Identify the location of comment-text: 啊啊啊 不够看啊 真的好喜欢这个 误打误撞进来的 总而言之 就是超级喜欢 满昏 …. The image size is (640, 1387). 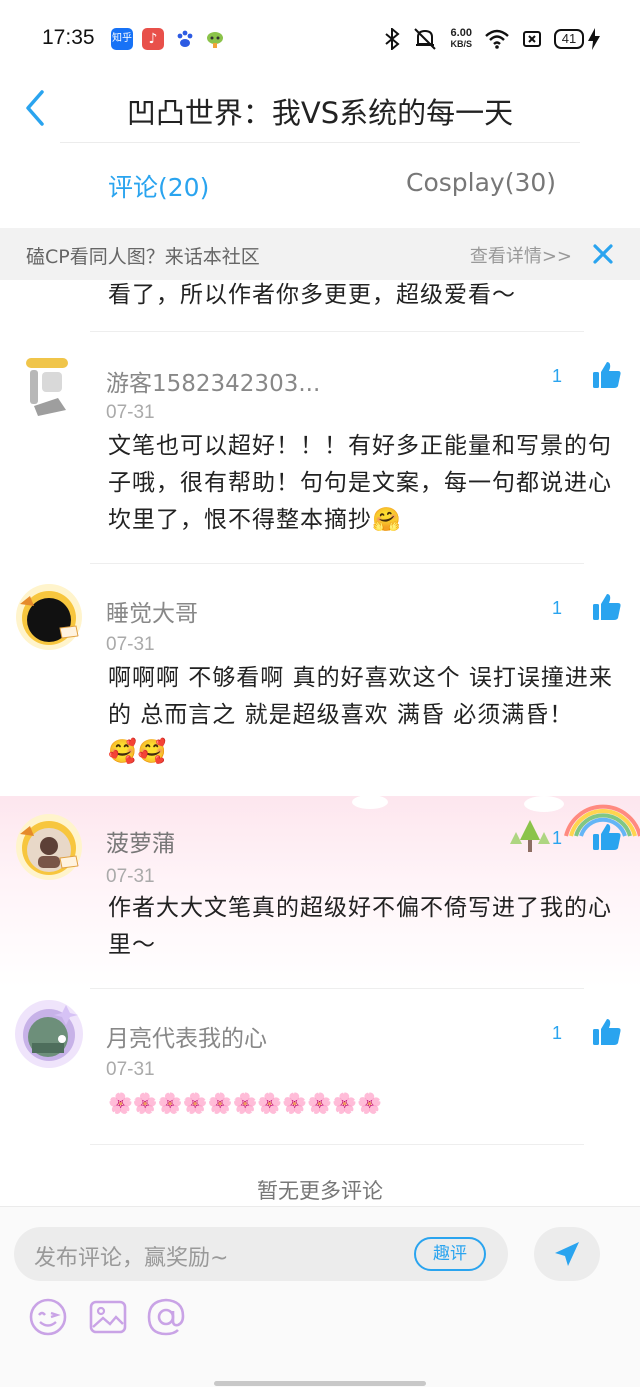
(363, 715).